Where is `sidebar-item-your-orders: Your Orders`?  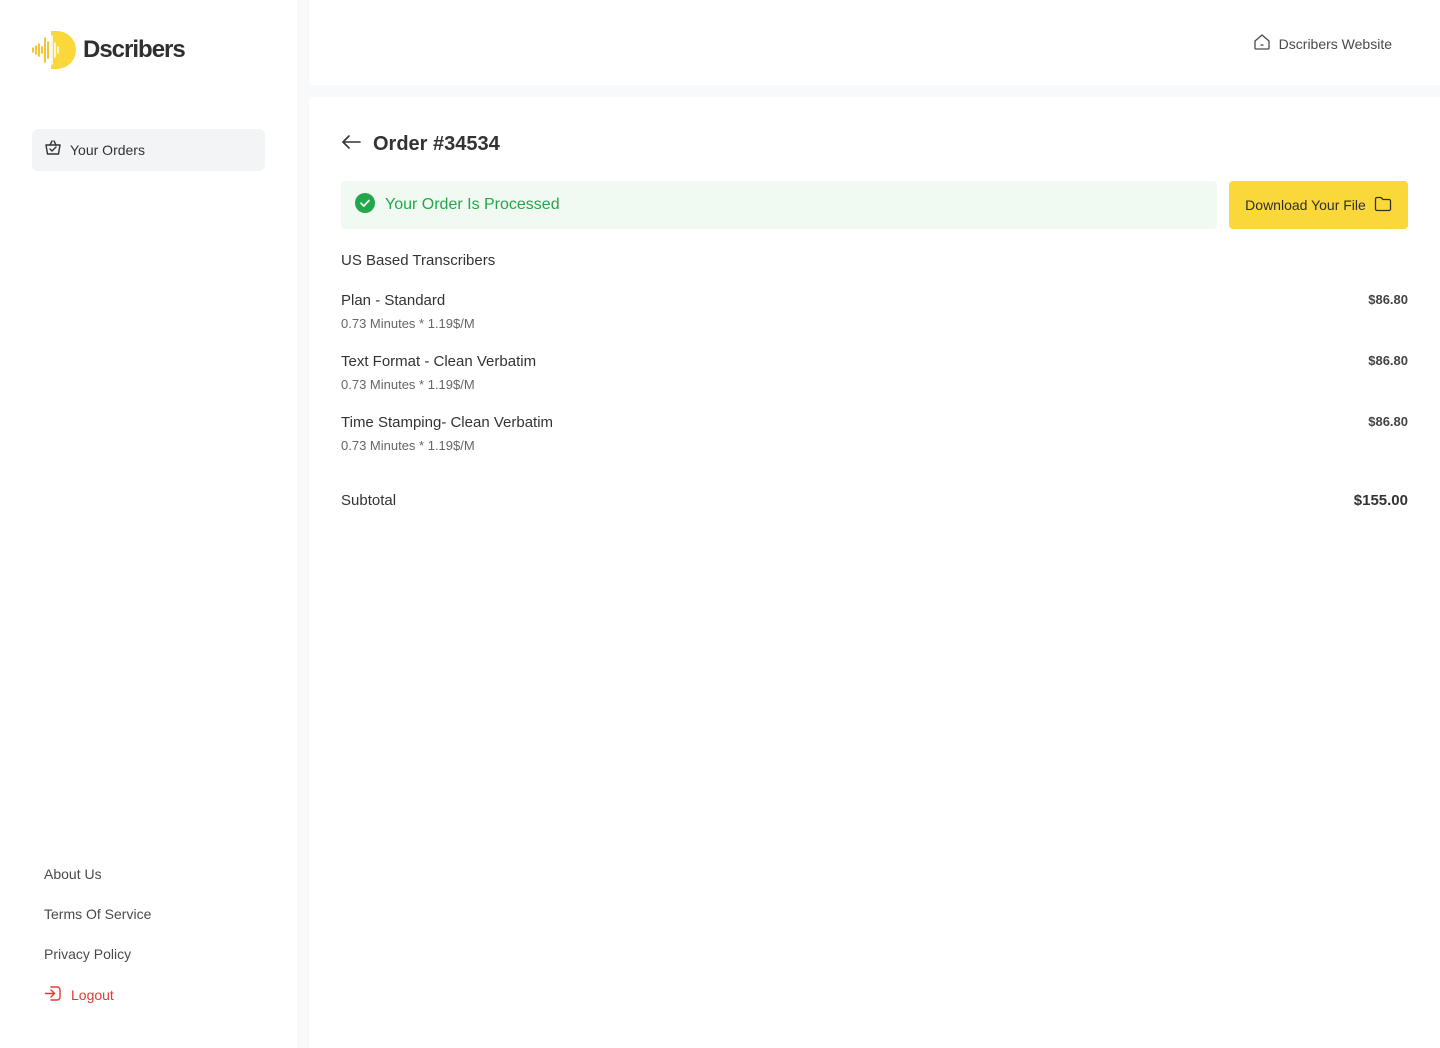
sidebar-item-your-orders: Your Orders is located at coordinates (148, 150).